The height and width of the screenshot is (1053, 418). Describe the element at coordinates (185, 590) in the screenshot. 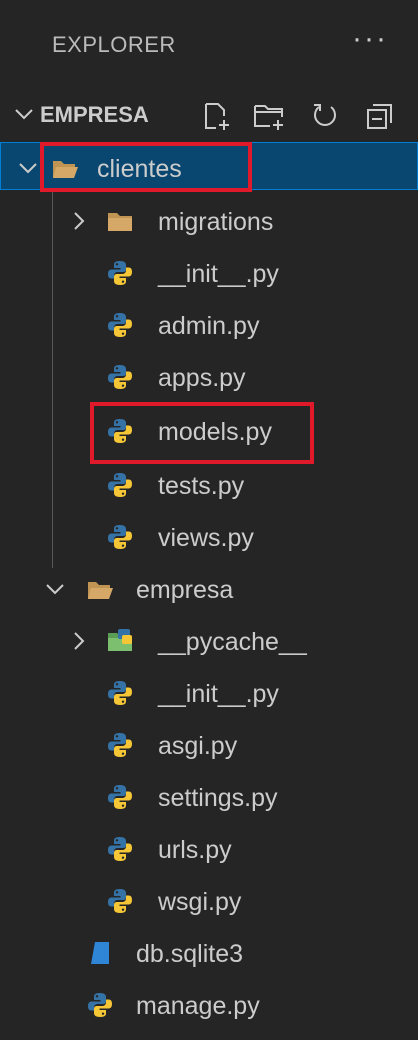

I see `tree-item-label: empresa` at that location.